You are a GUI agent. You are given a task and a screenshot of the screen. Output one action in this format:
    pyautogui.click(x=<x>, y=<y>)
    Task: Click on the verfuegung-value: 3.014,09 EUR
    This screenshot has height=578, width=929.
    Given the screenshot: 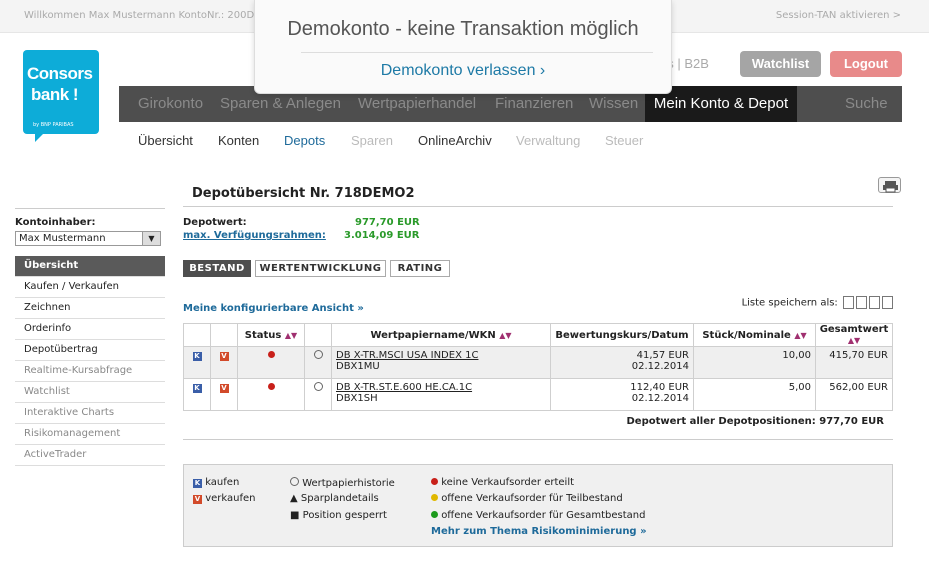 What is the action you would take?
    pyautogui.click(x=382, y=235)
    